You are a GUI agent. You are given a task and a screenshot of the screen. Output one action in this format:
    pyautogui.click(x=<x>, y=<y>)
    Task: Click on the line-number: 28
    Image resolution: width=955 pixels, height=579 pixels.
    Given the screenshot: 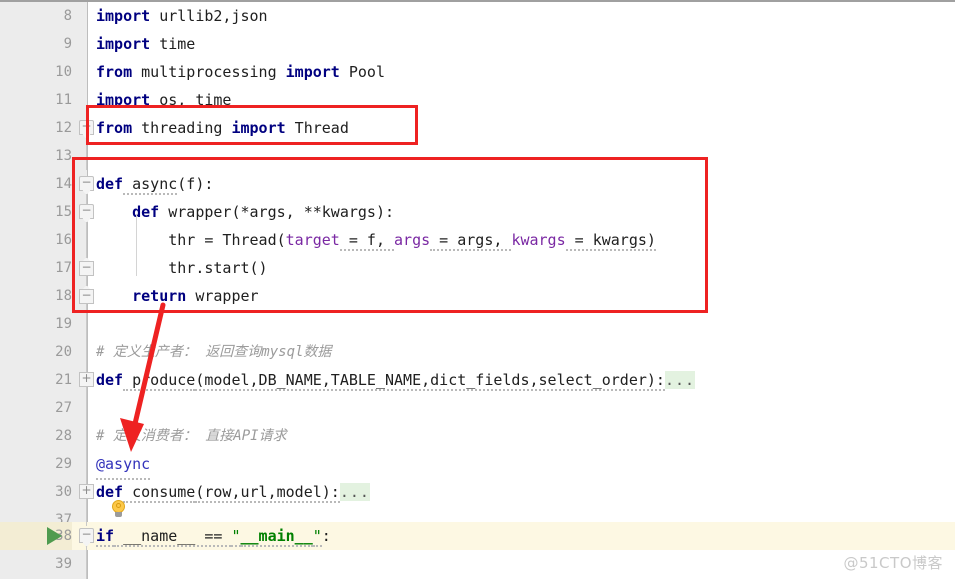 What is the action you would take?
    pyautogui.click(x=63, y=436)
    